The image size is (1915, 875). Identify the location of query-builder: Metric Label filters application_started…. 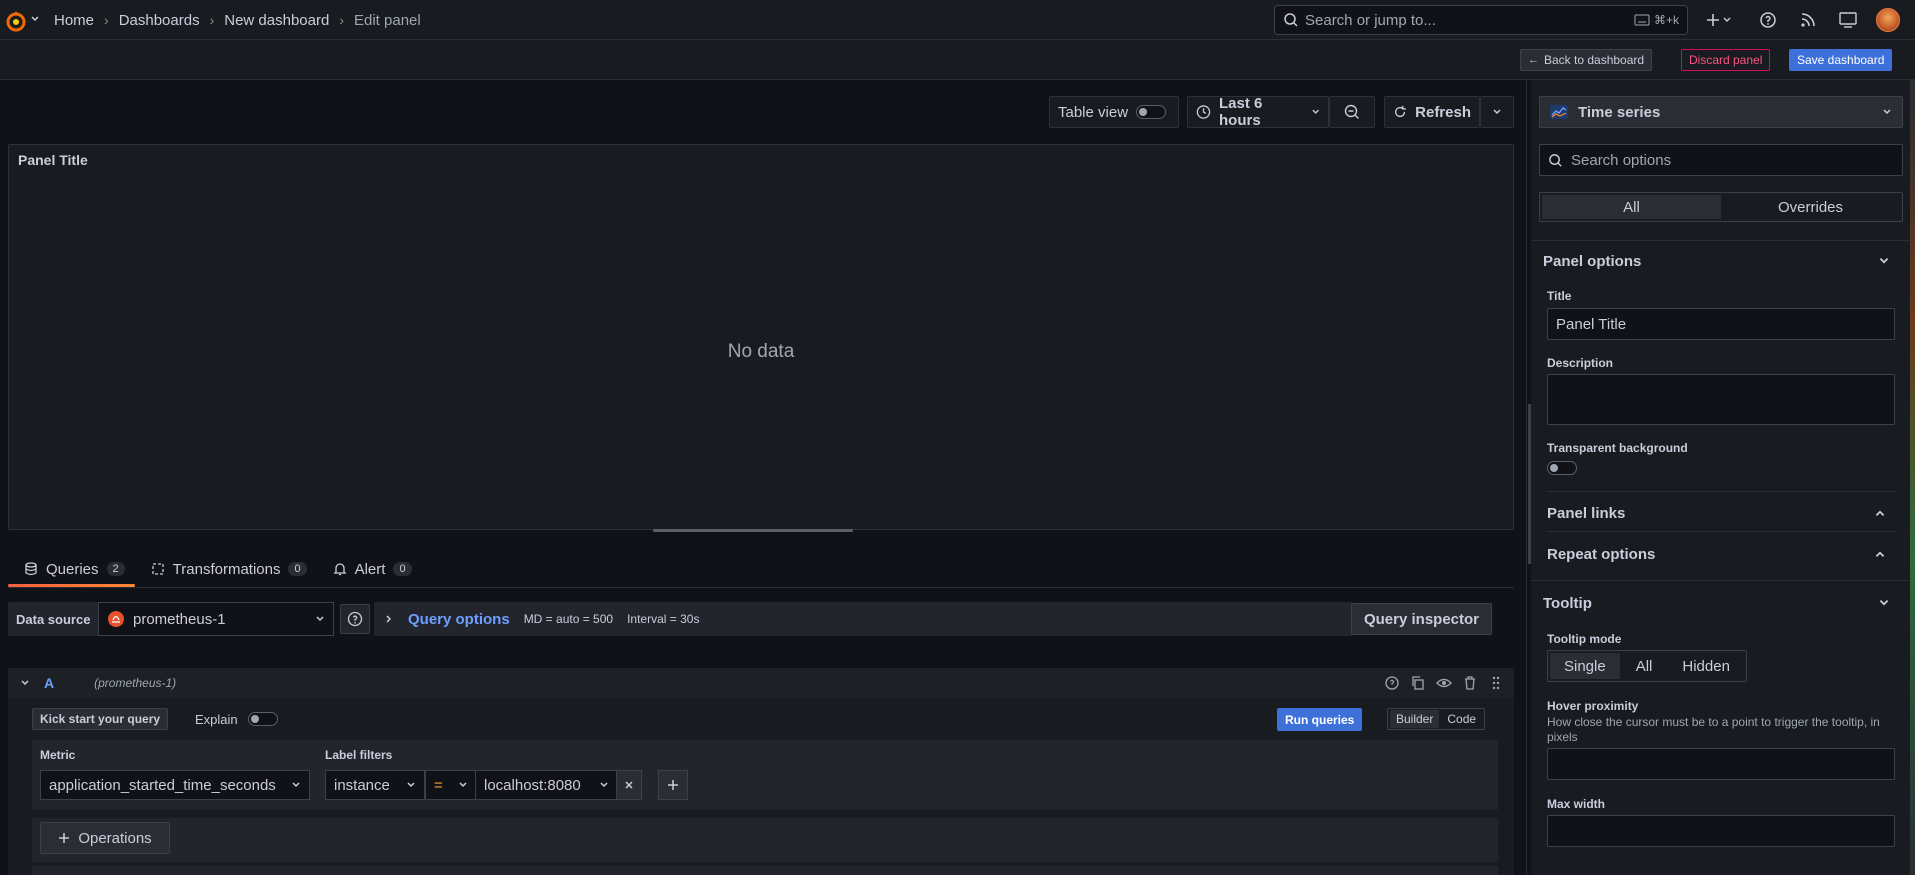
(765, 775).